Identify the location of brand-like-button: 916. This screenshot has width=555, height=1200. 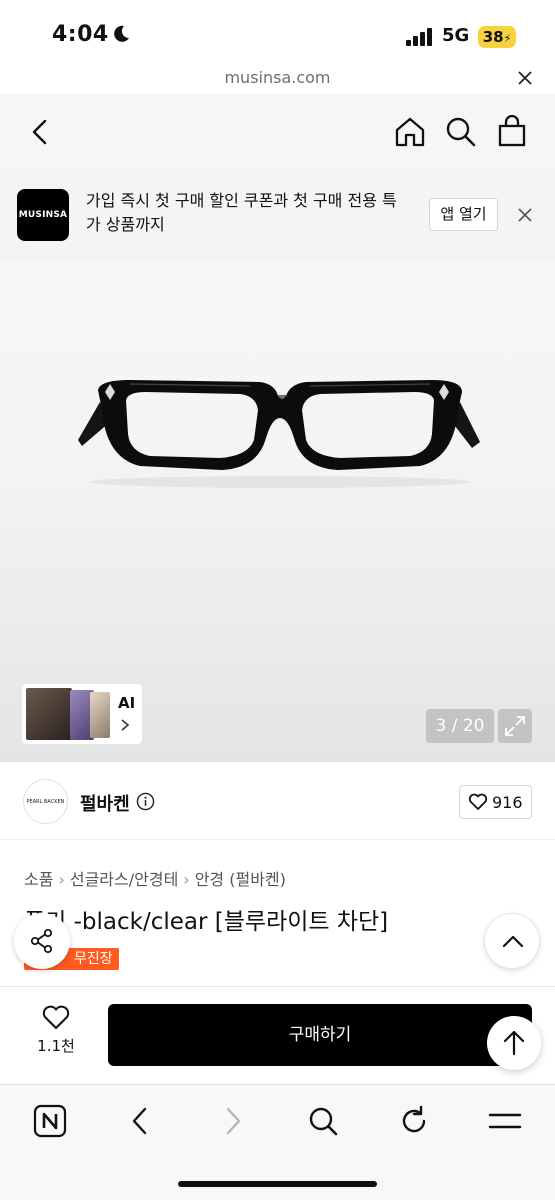
(495, 802).